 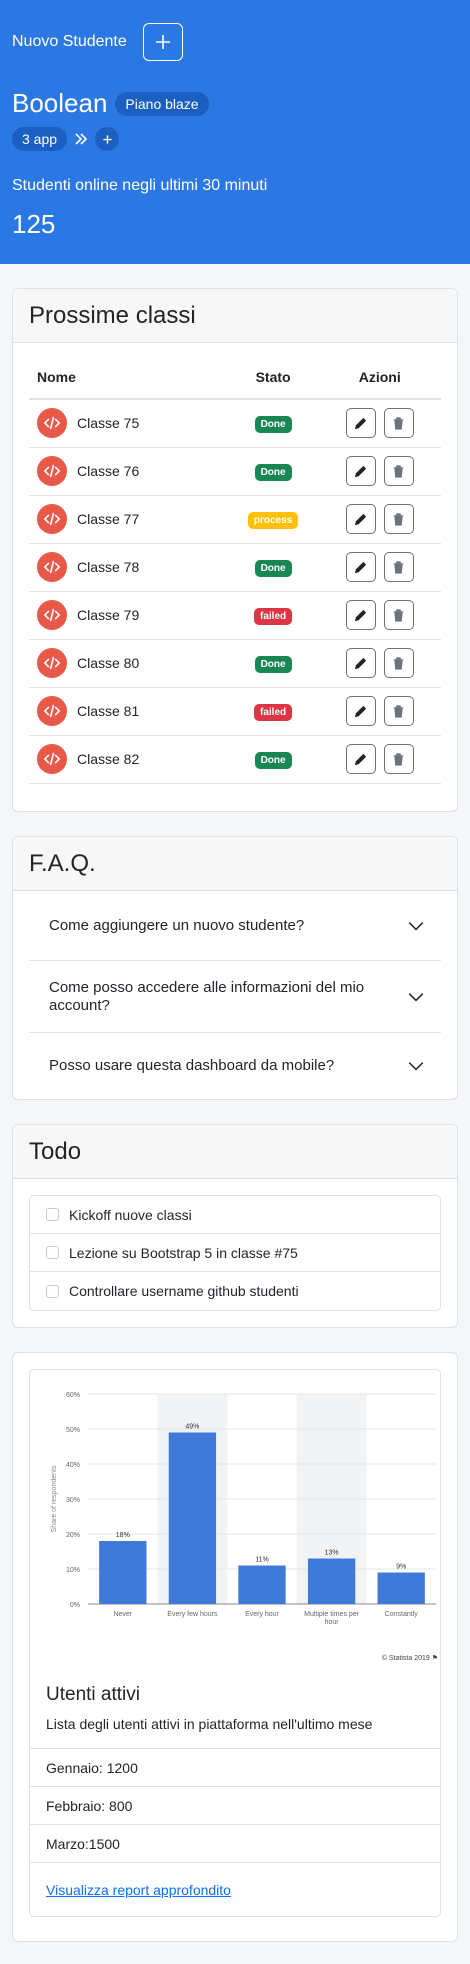 What do you see at coordinates (73, 1500) in the screenshot?
I see `y-tick-label: 30%` at bounding box center [73, 1500].